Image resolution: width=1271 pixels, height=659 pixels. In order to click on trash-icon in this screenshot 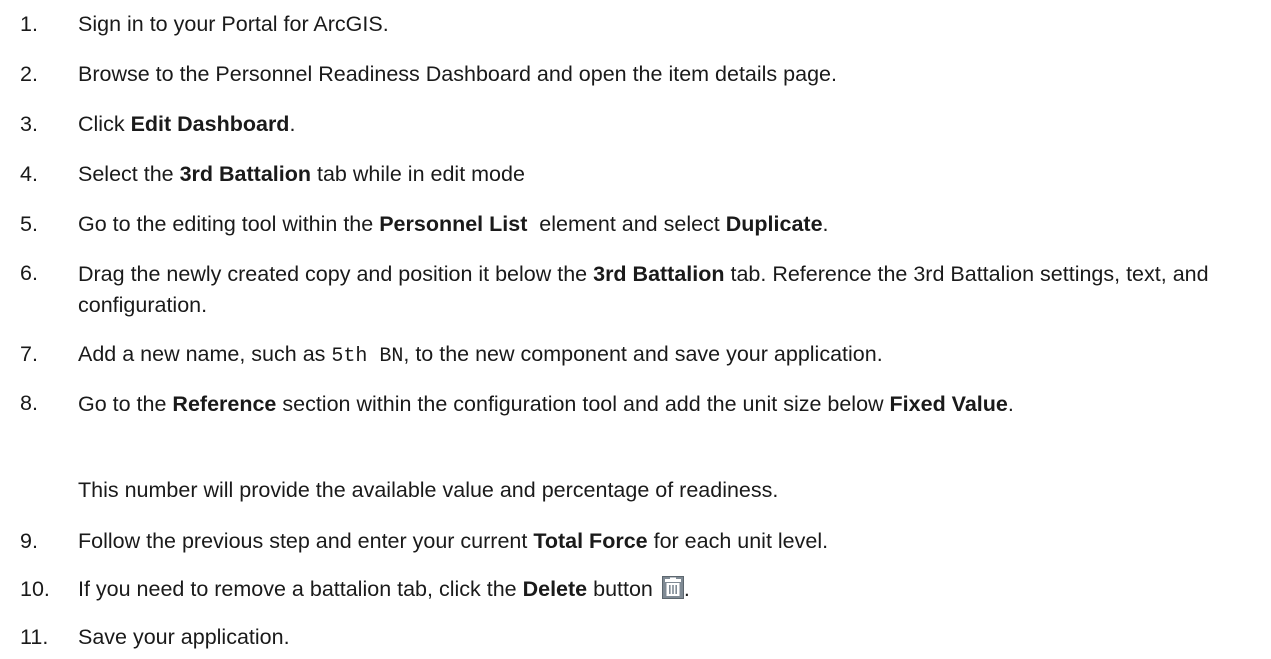, I will do `click(672, 587)`.